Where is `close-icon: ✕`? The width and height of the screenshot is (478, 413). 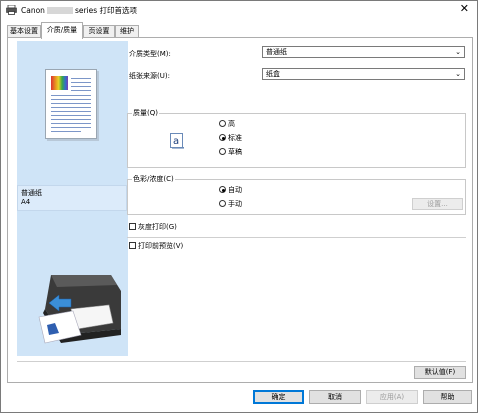 close-icon: ✕ is located at coordinates (464, 9).